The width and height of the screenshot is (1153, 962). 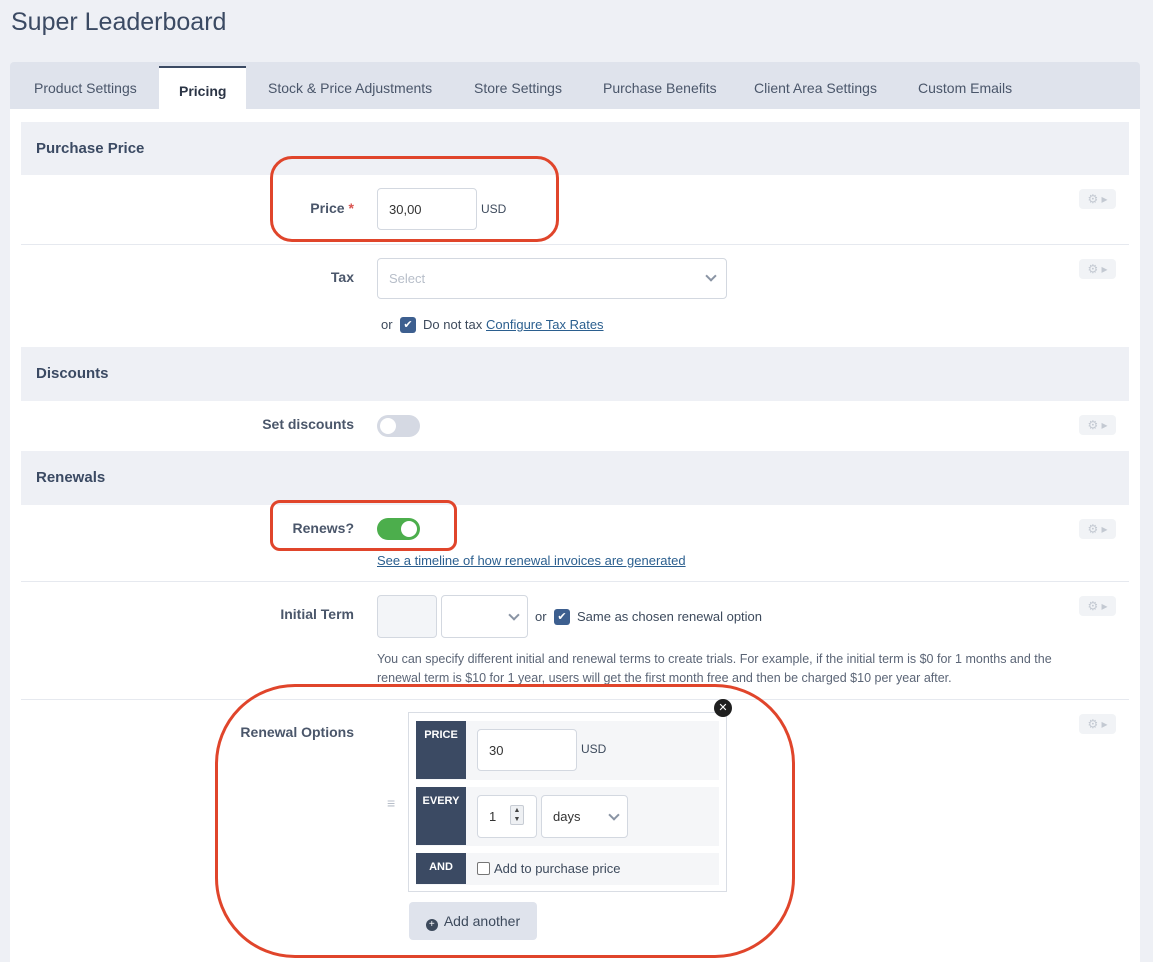 What do you see at coordinates (545, 324) in the screenshot?
I see `configure-tax-rates-link: Configure Tax Rates` at bounding box center [545, 324].